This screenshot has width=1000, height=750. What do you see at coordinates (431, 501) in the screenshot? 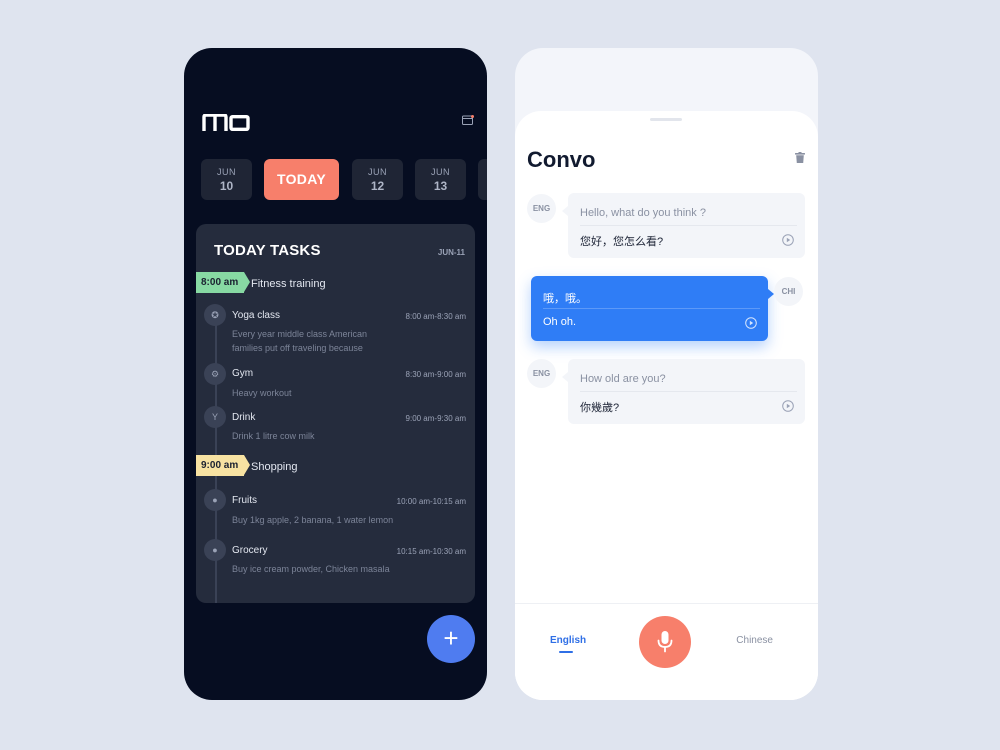
I see `task-time: 10:00 am-10:15 am` at bounding box center [431, 501].